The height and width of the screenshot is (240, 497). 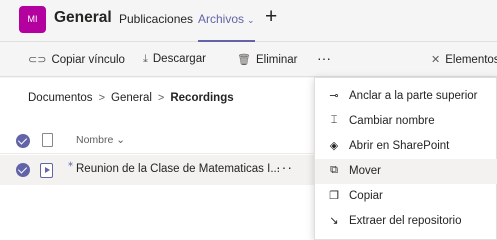 What do you see at coordinates (156, 19) in the screenshot?
I see `tab-publicaciones: Publicaciones` at bounding box center [156, 19].